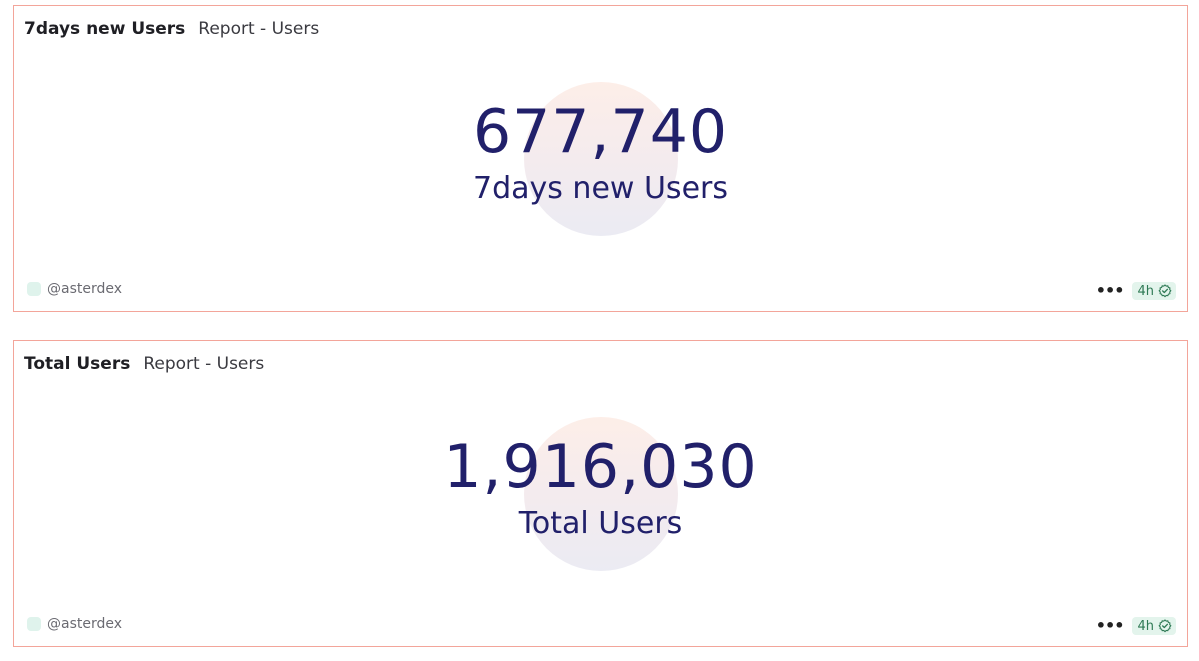 The height and width of the screenshot is (661, 1199). I want to click on panel-title: Total Users, so click(77, 364).